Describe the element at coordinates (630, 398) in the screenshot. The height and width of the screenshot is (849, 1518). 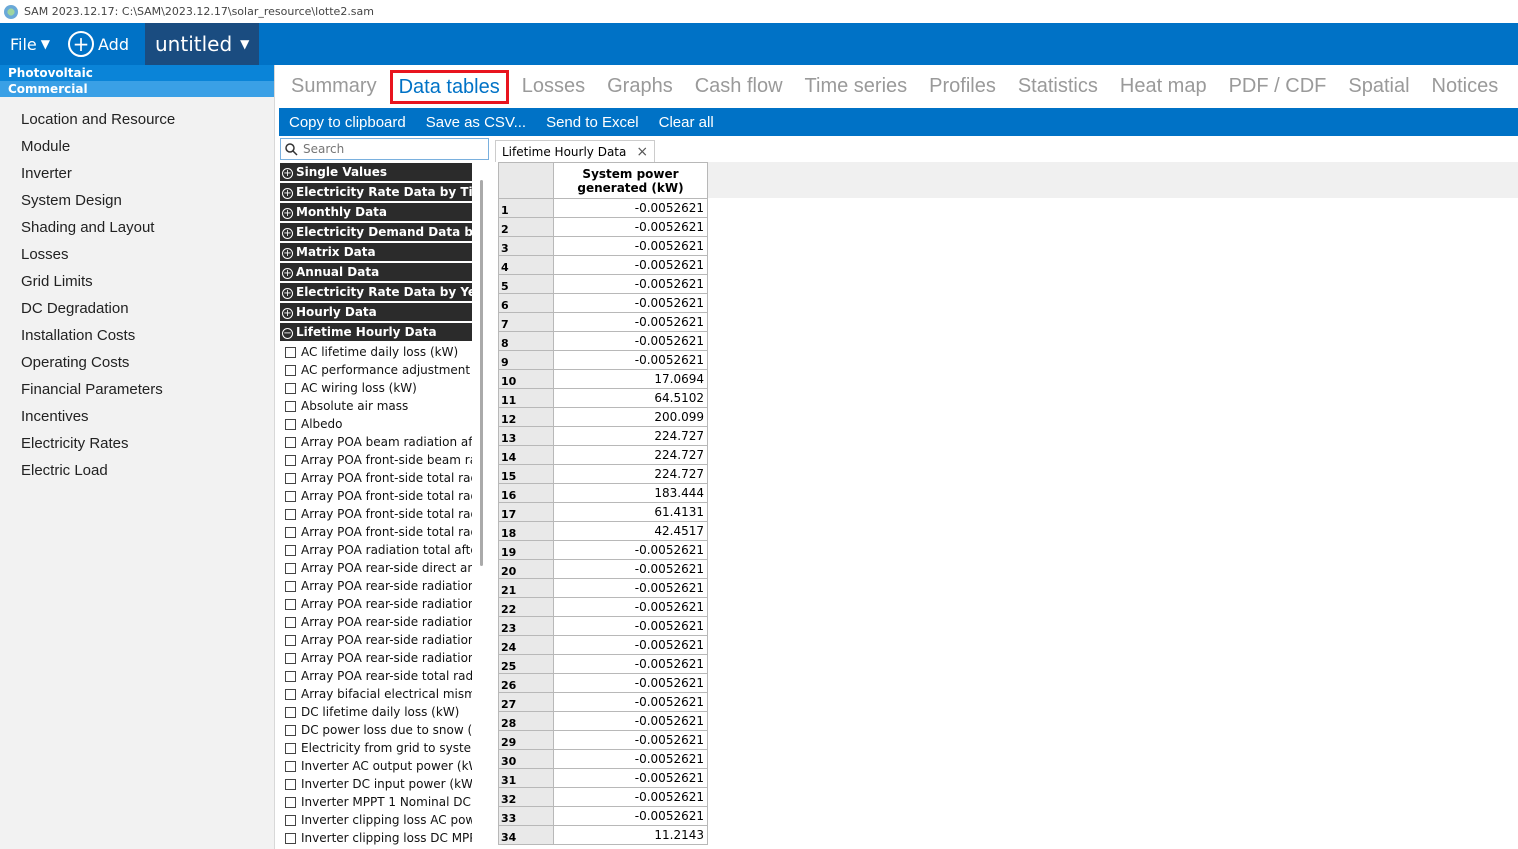
I see `table-cell: 64.5102` at that location.